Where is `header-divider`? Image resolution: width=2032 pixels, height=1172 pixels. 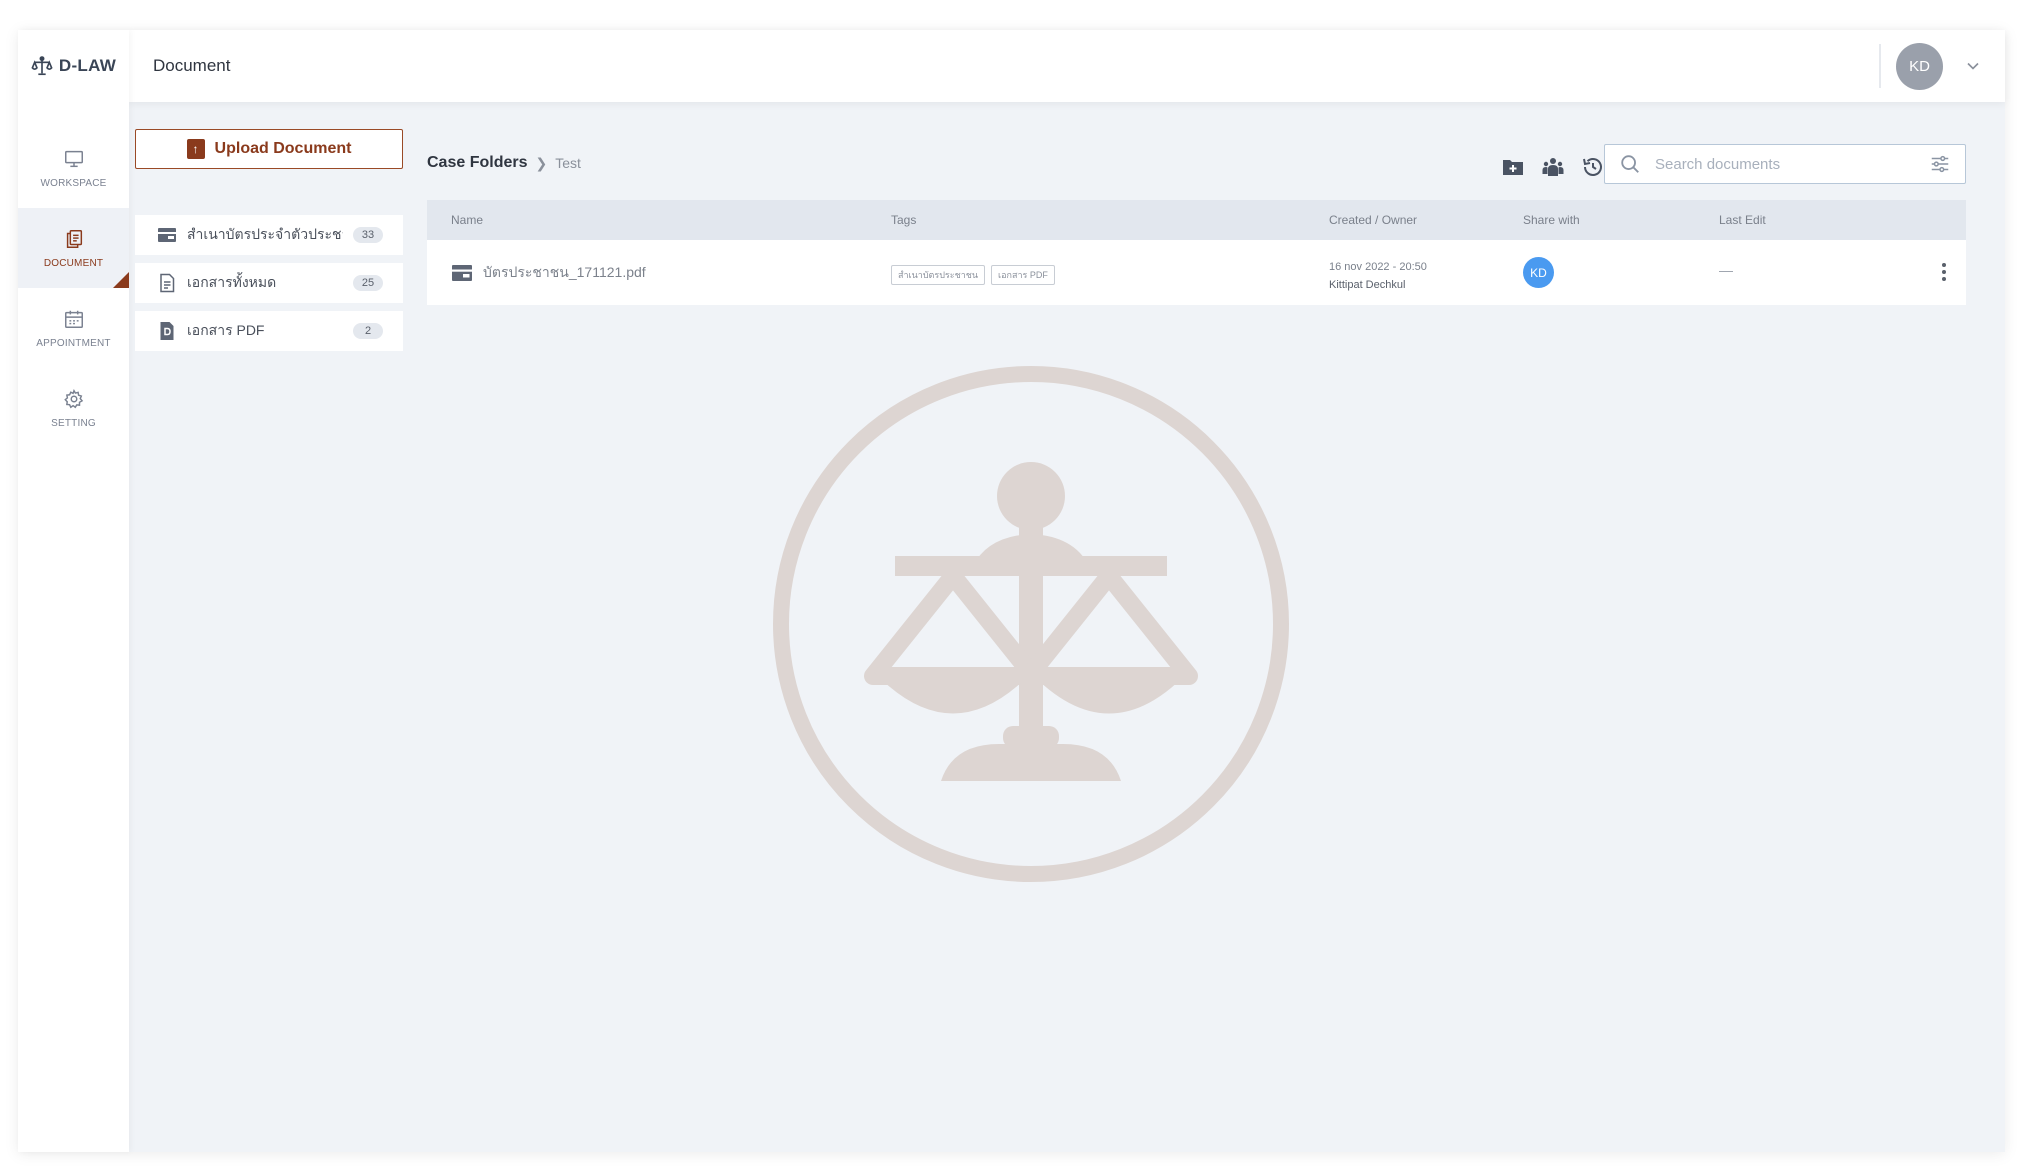 header-divider is located at coordinates (1880, 66).